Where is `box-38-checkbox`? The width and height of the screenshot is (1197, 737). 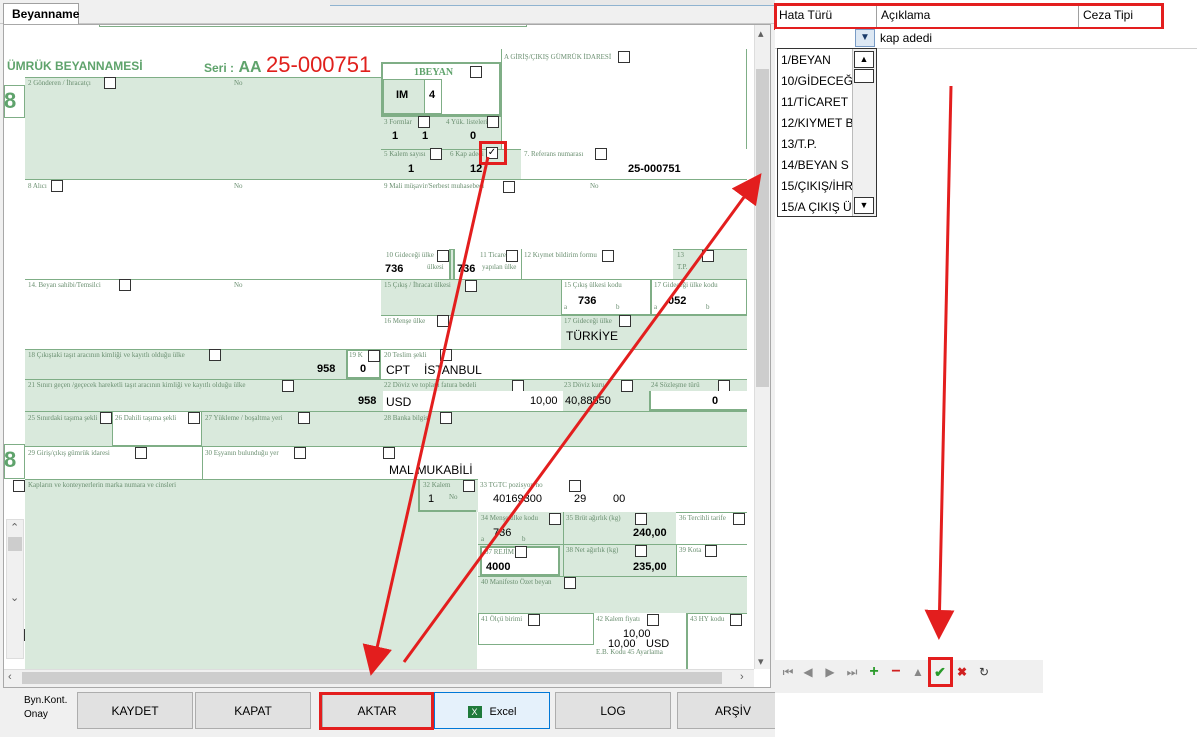 box-38-checkbox is located at coordinates (641, 551).